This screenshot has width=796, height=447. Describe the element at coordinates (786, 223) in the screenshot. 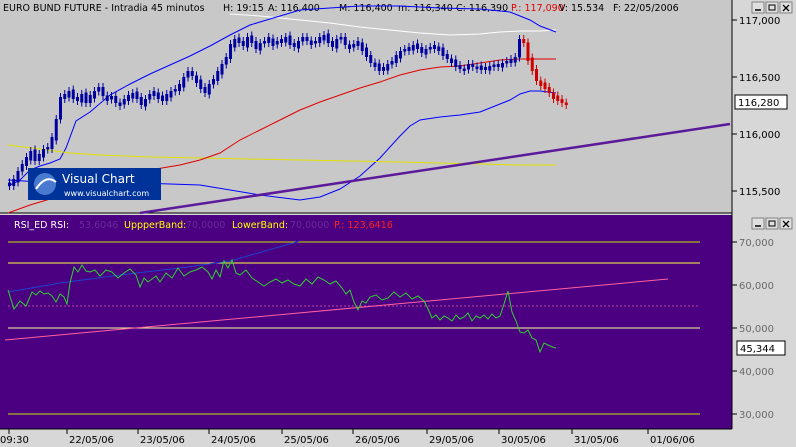

I see `rsi-pane-close-button` at that location.